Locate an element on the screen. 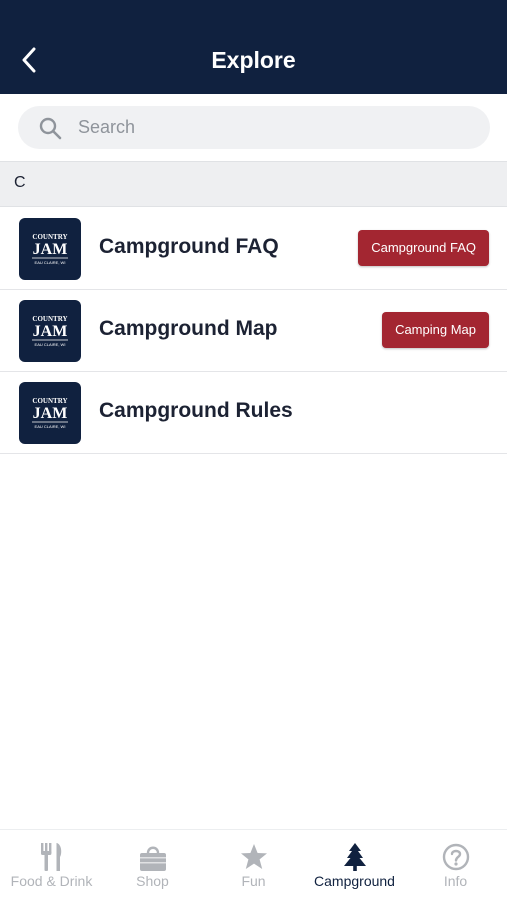 The width and height of the screenshot is (507, 901). top-bar: Explore is located at coordinates (253, 47).